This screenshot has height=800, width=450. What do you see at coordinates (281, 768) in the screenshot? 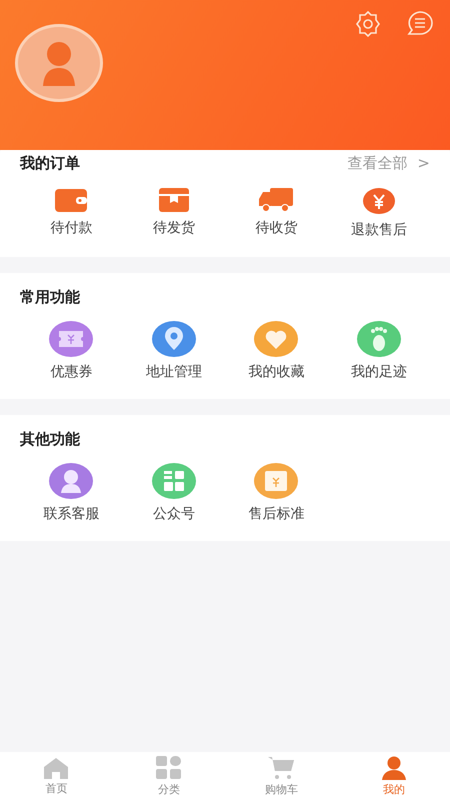
I see `cart-icon` at bounding box center [281, 768].